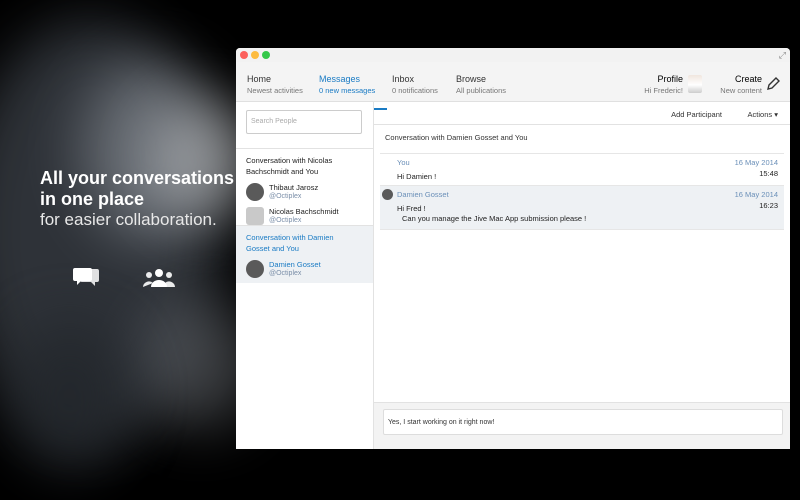 The image size is (800, 500). Describe the element at coordinates (294, 187) in the screenshot. I see `participant-name: Thibaut Jarosz` at that location.